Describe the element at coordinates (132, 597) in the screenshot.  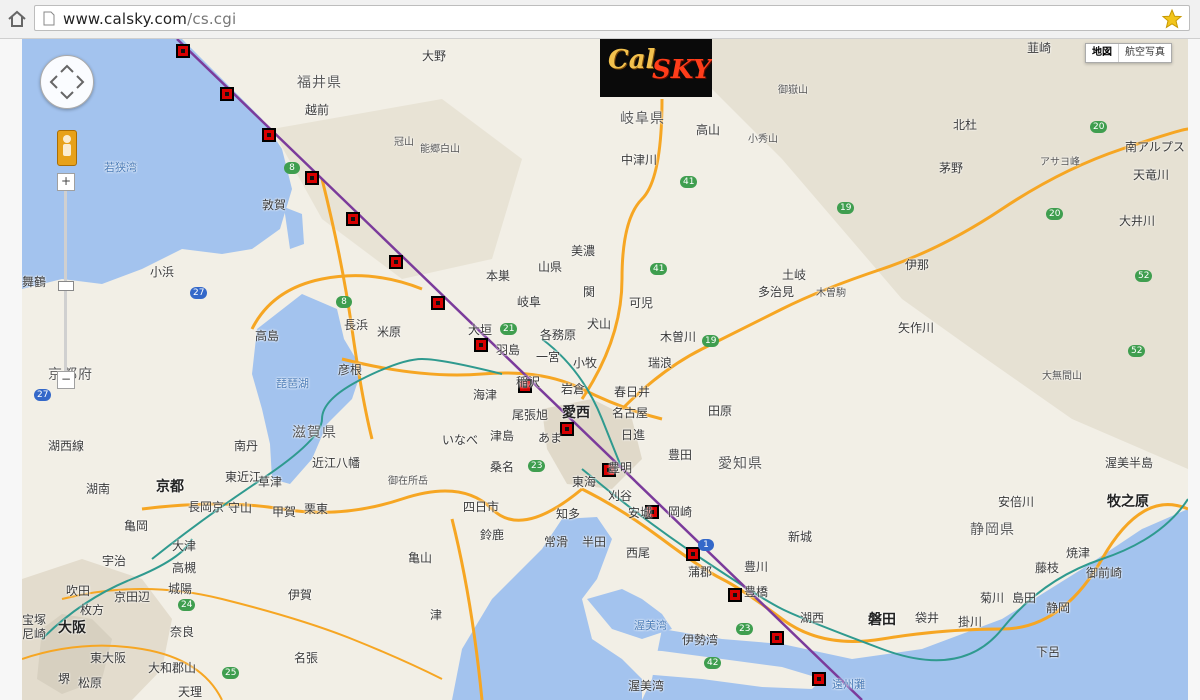
I see `city-label: 京田辺` at that location.